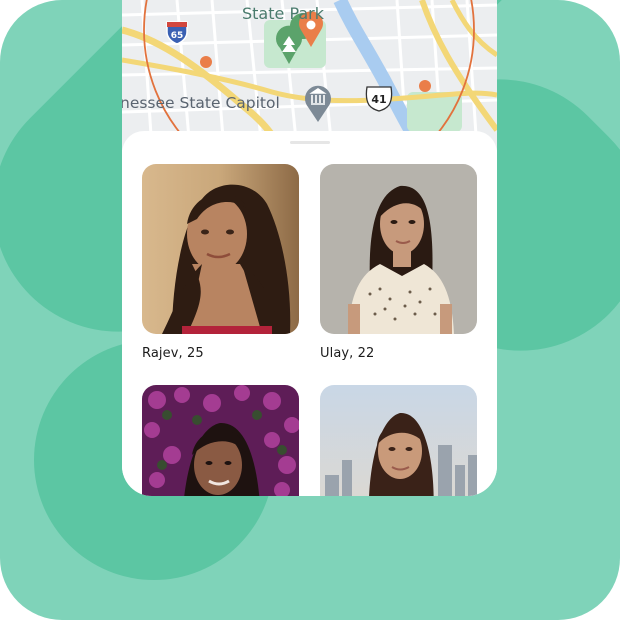 Image resolution: width=620 pixels, height=620 pixels. I want to click on capitol-map-label: nessee State Capitol, so click(201, 103).